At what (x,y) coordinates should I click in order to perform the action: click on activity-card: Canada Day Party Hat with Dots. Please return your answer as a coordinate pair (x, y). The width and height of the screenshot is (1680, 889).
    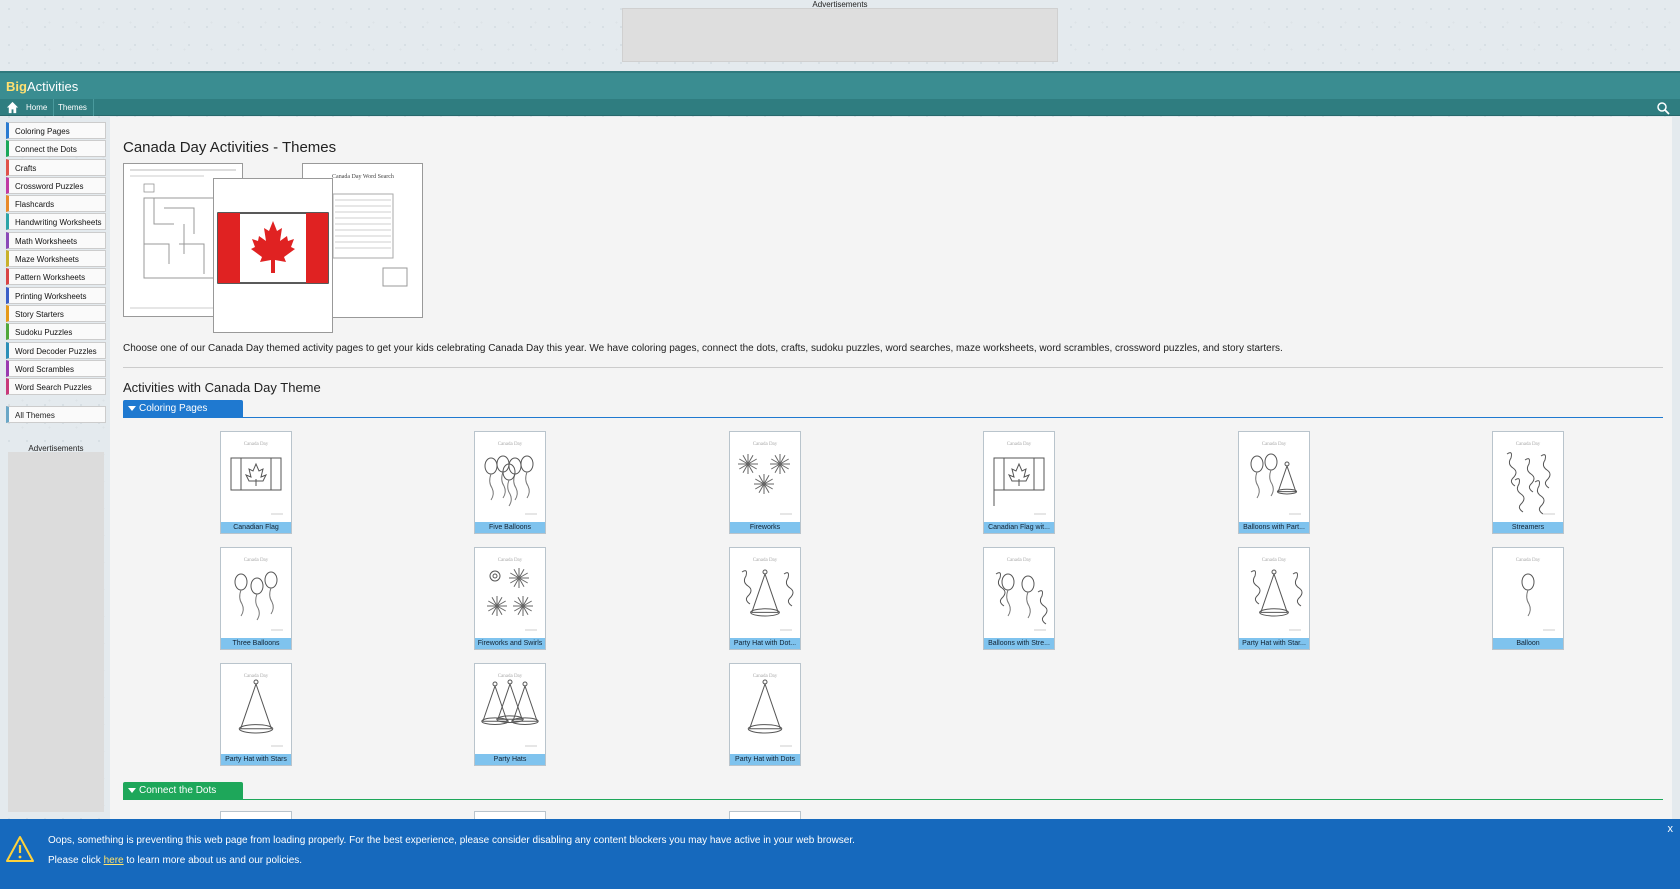
    Looking at the image, I should click on (765, 714).